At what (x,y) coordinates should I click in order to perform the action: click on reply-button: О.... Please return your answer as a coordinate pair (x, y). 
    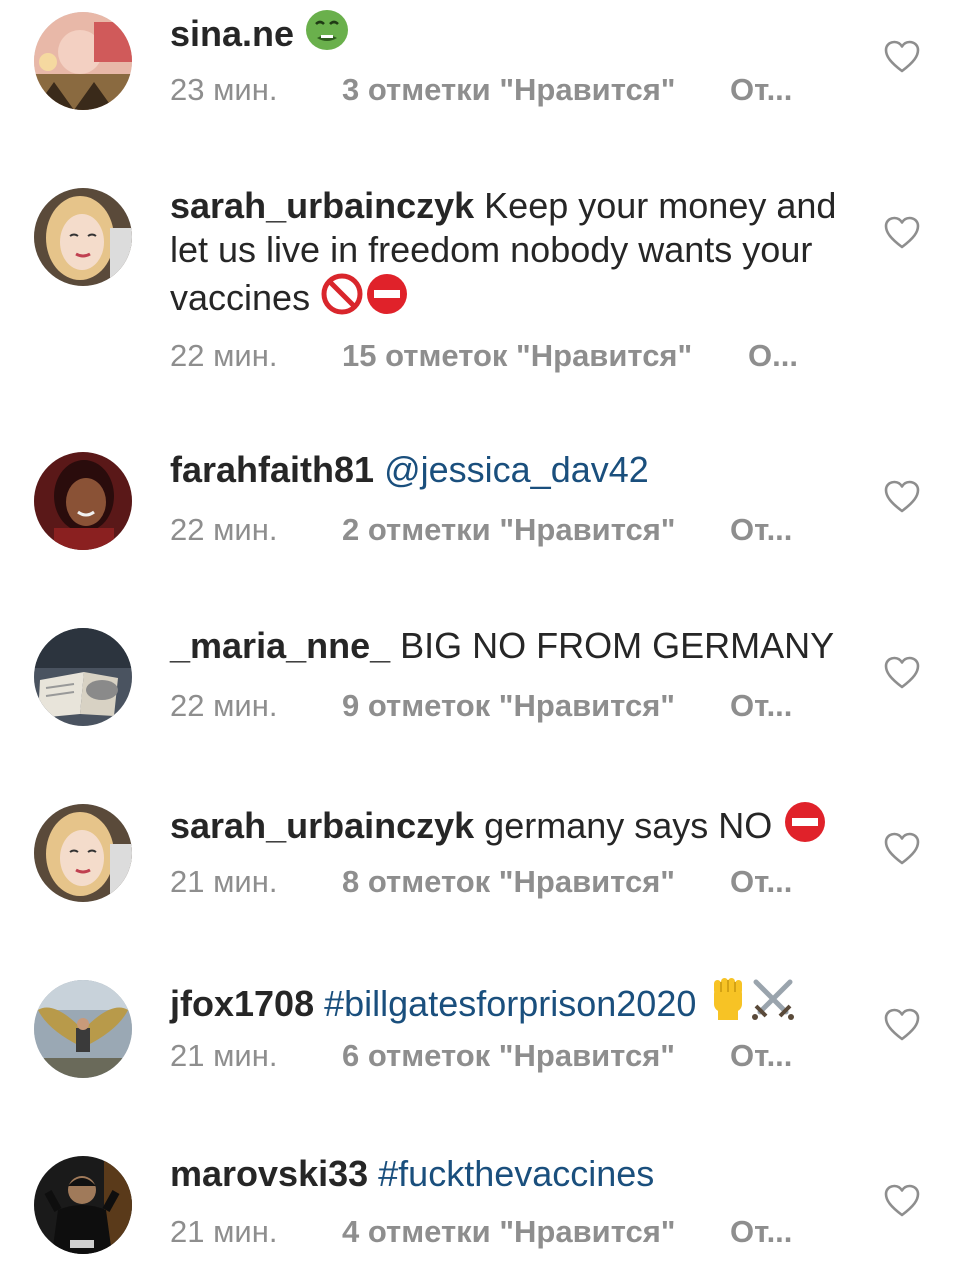
    Looking at the image, I should click on (773, 356).